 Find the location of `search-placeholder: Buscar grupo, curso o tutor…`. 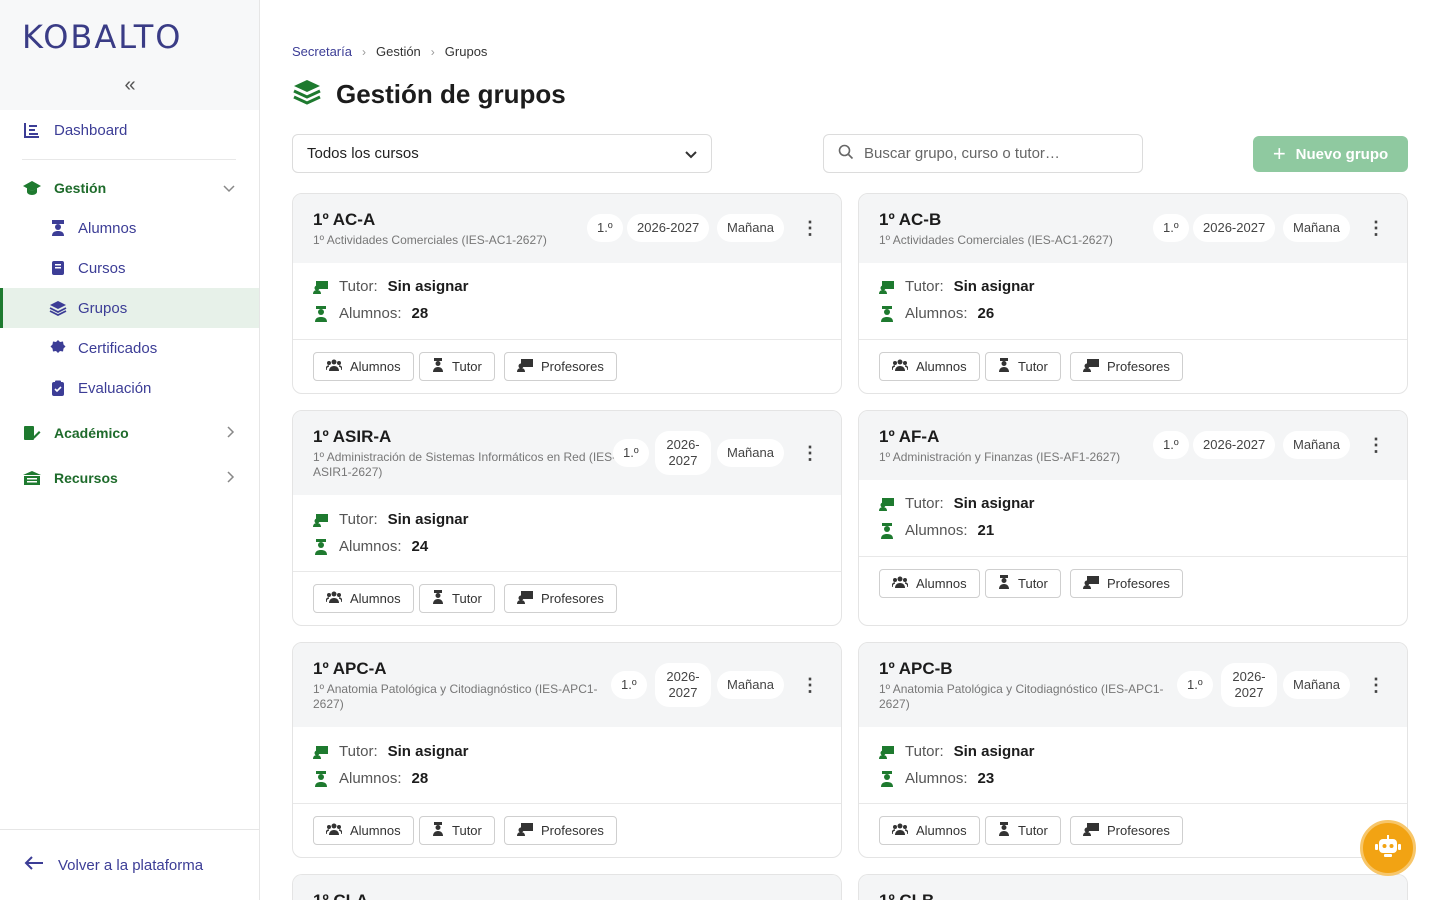

search-placeholder: Buscar grupo, curso o tutor… is located at coordinates (962, 153).